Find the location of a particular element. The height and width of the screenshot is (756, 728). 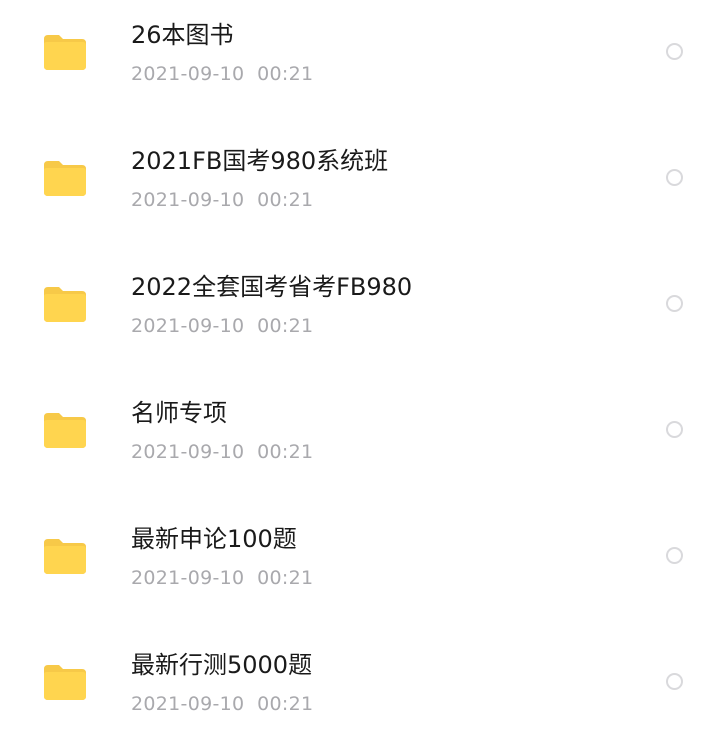

file-name: 2022全套国考省考FB980 is located at coordinates (272, 287).